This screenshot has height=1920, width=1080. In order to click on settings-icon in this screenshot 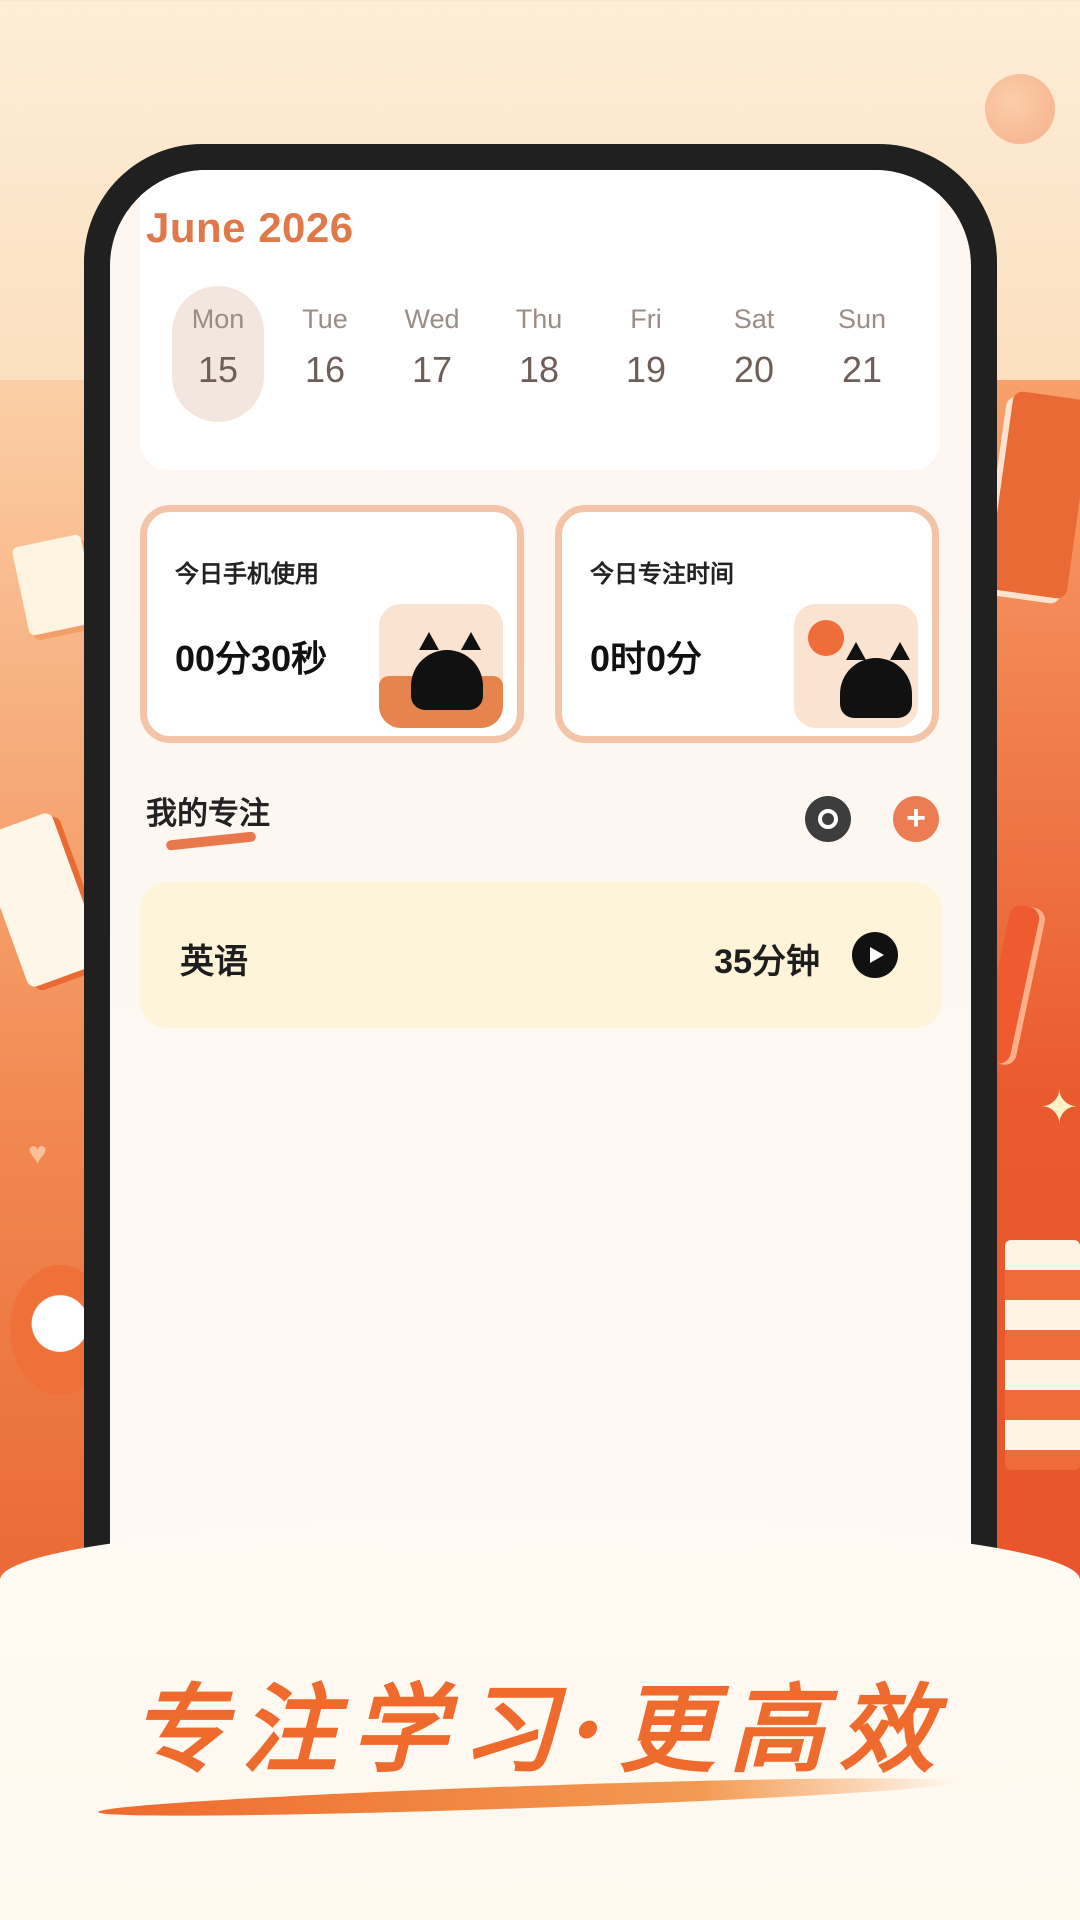, I will do `click(828, 819)`.